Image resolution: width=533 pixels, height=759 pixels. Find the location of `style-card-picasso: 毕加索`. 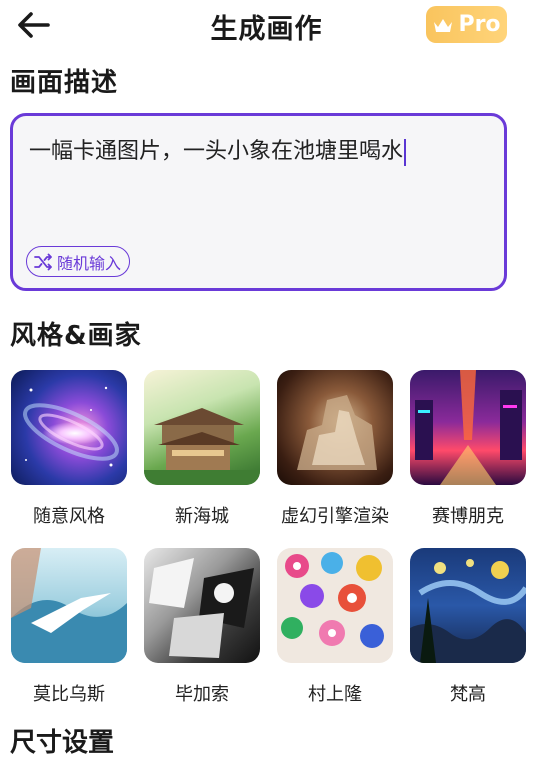

style-card-picasso: 毕加索 is located at coordinates (202, 627).